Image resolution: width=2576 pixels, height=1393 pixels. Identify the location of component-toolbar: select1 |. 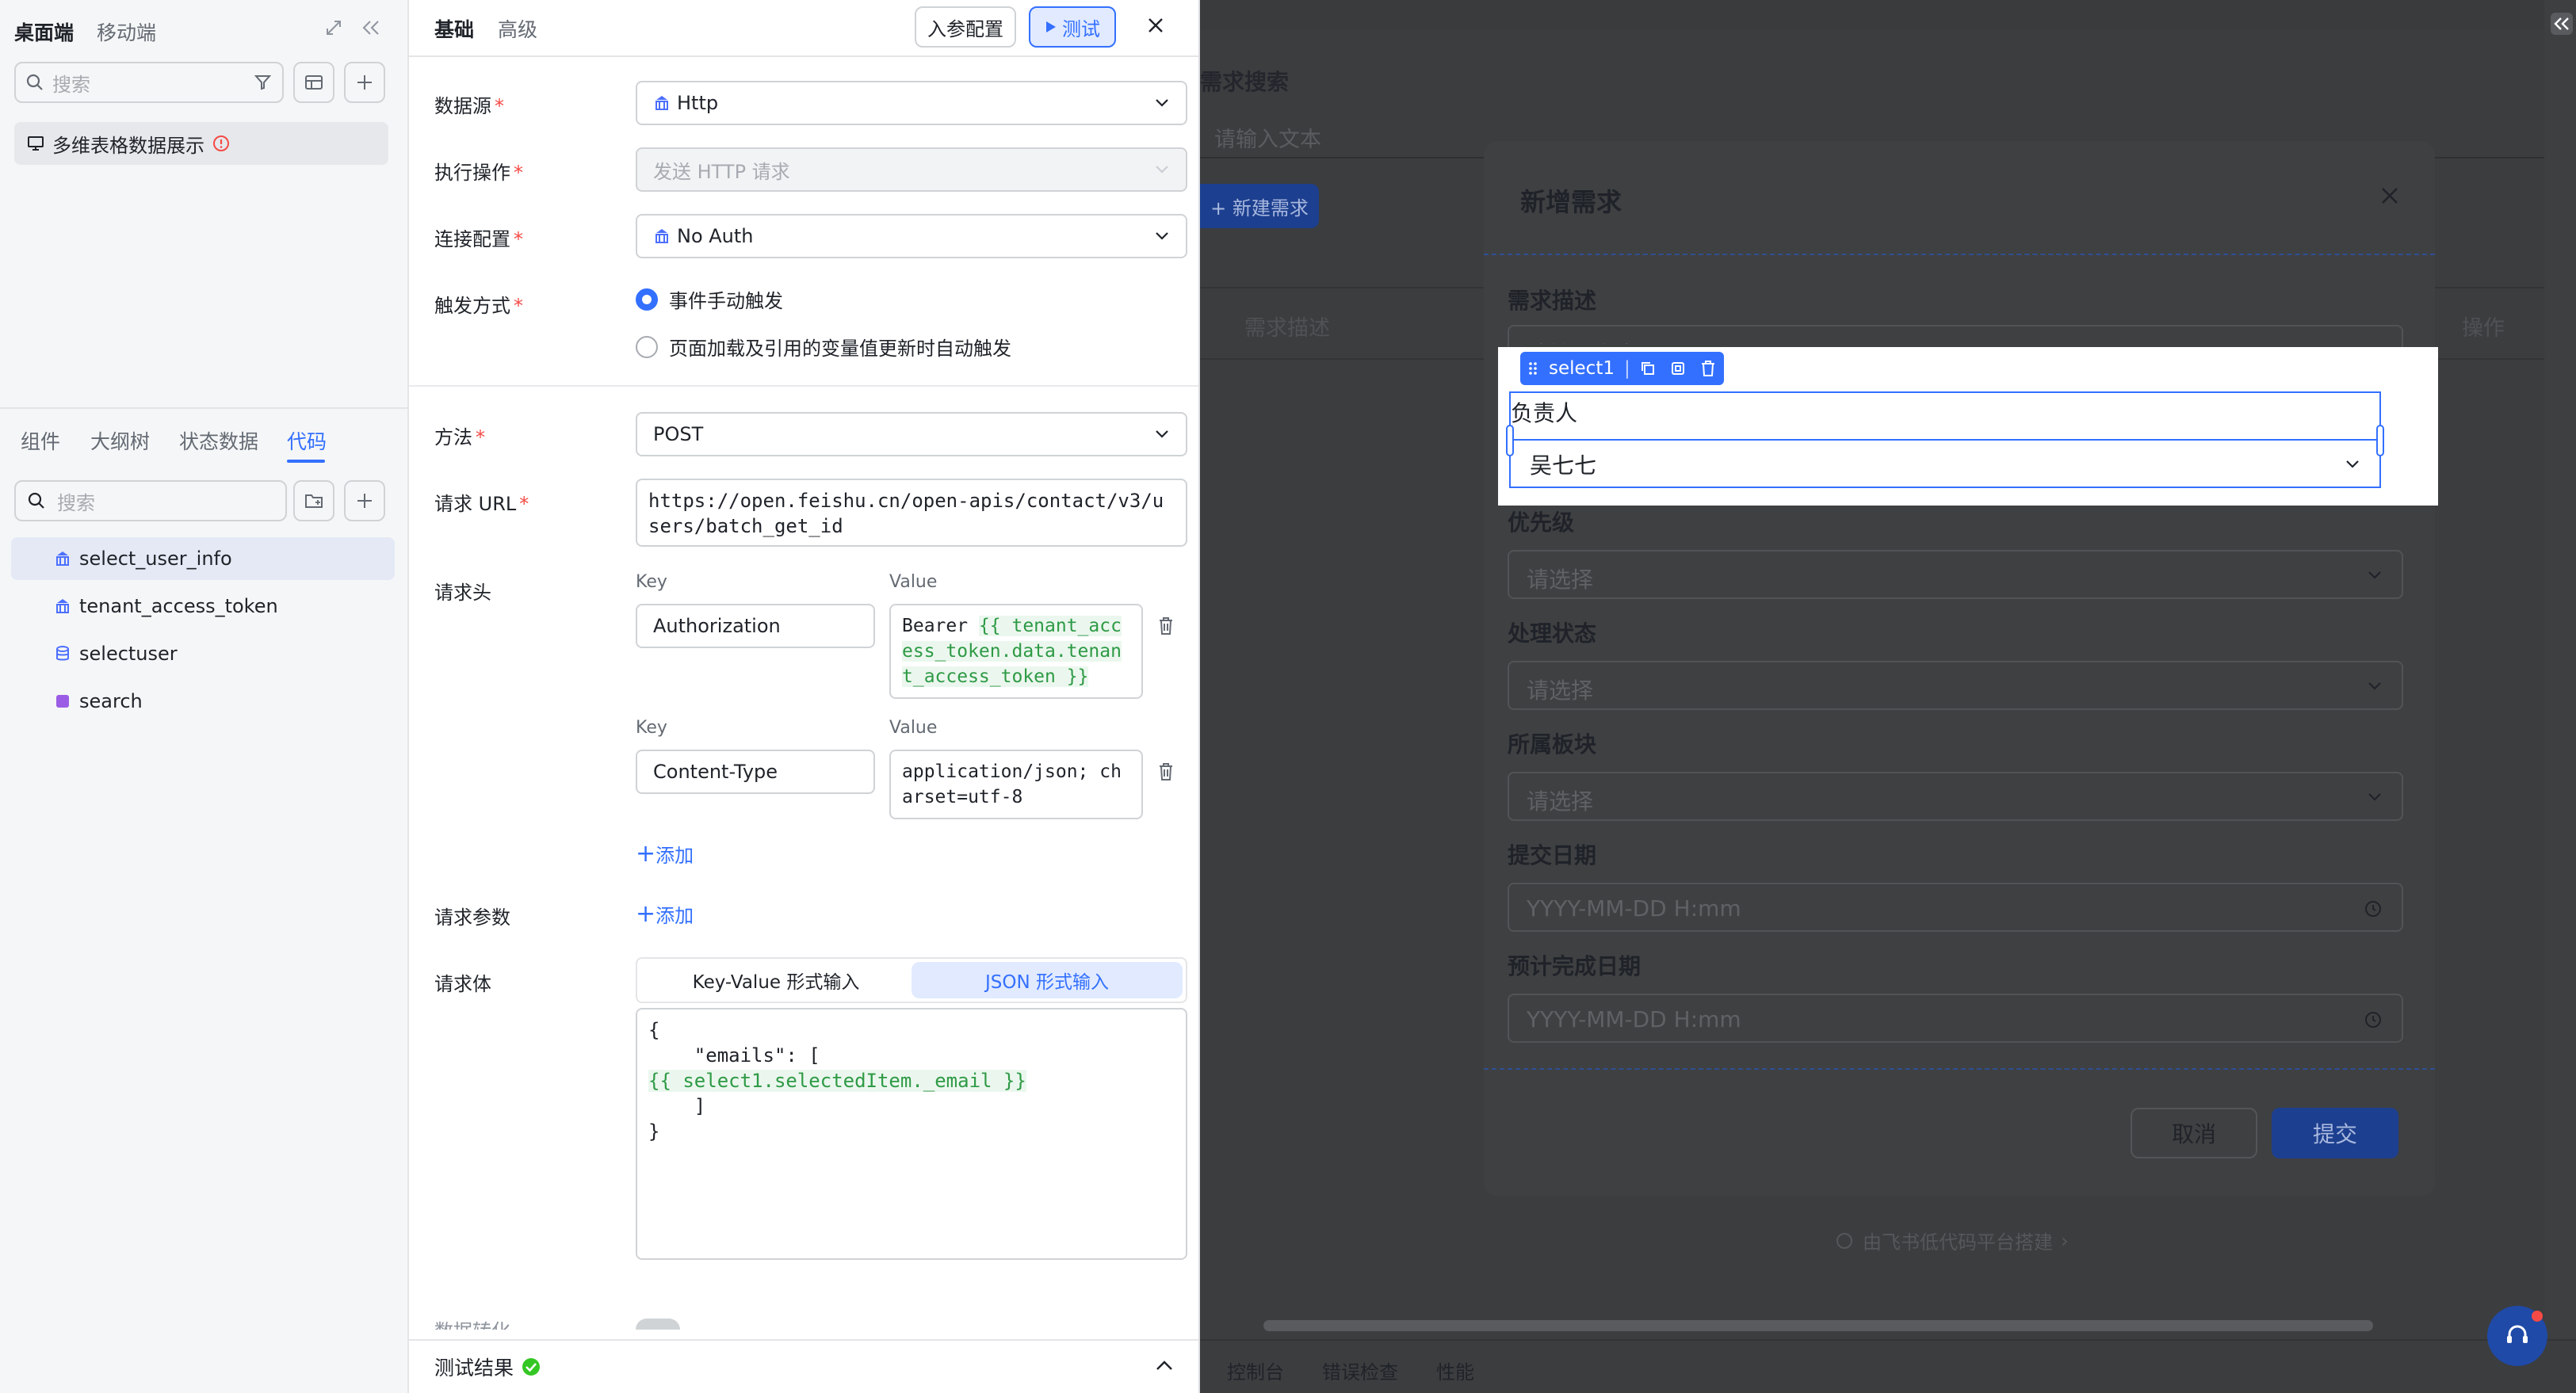
(1622, 368).